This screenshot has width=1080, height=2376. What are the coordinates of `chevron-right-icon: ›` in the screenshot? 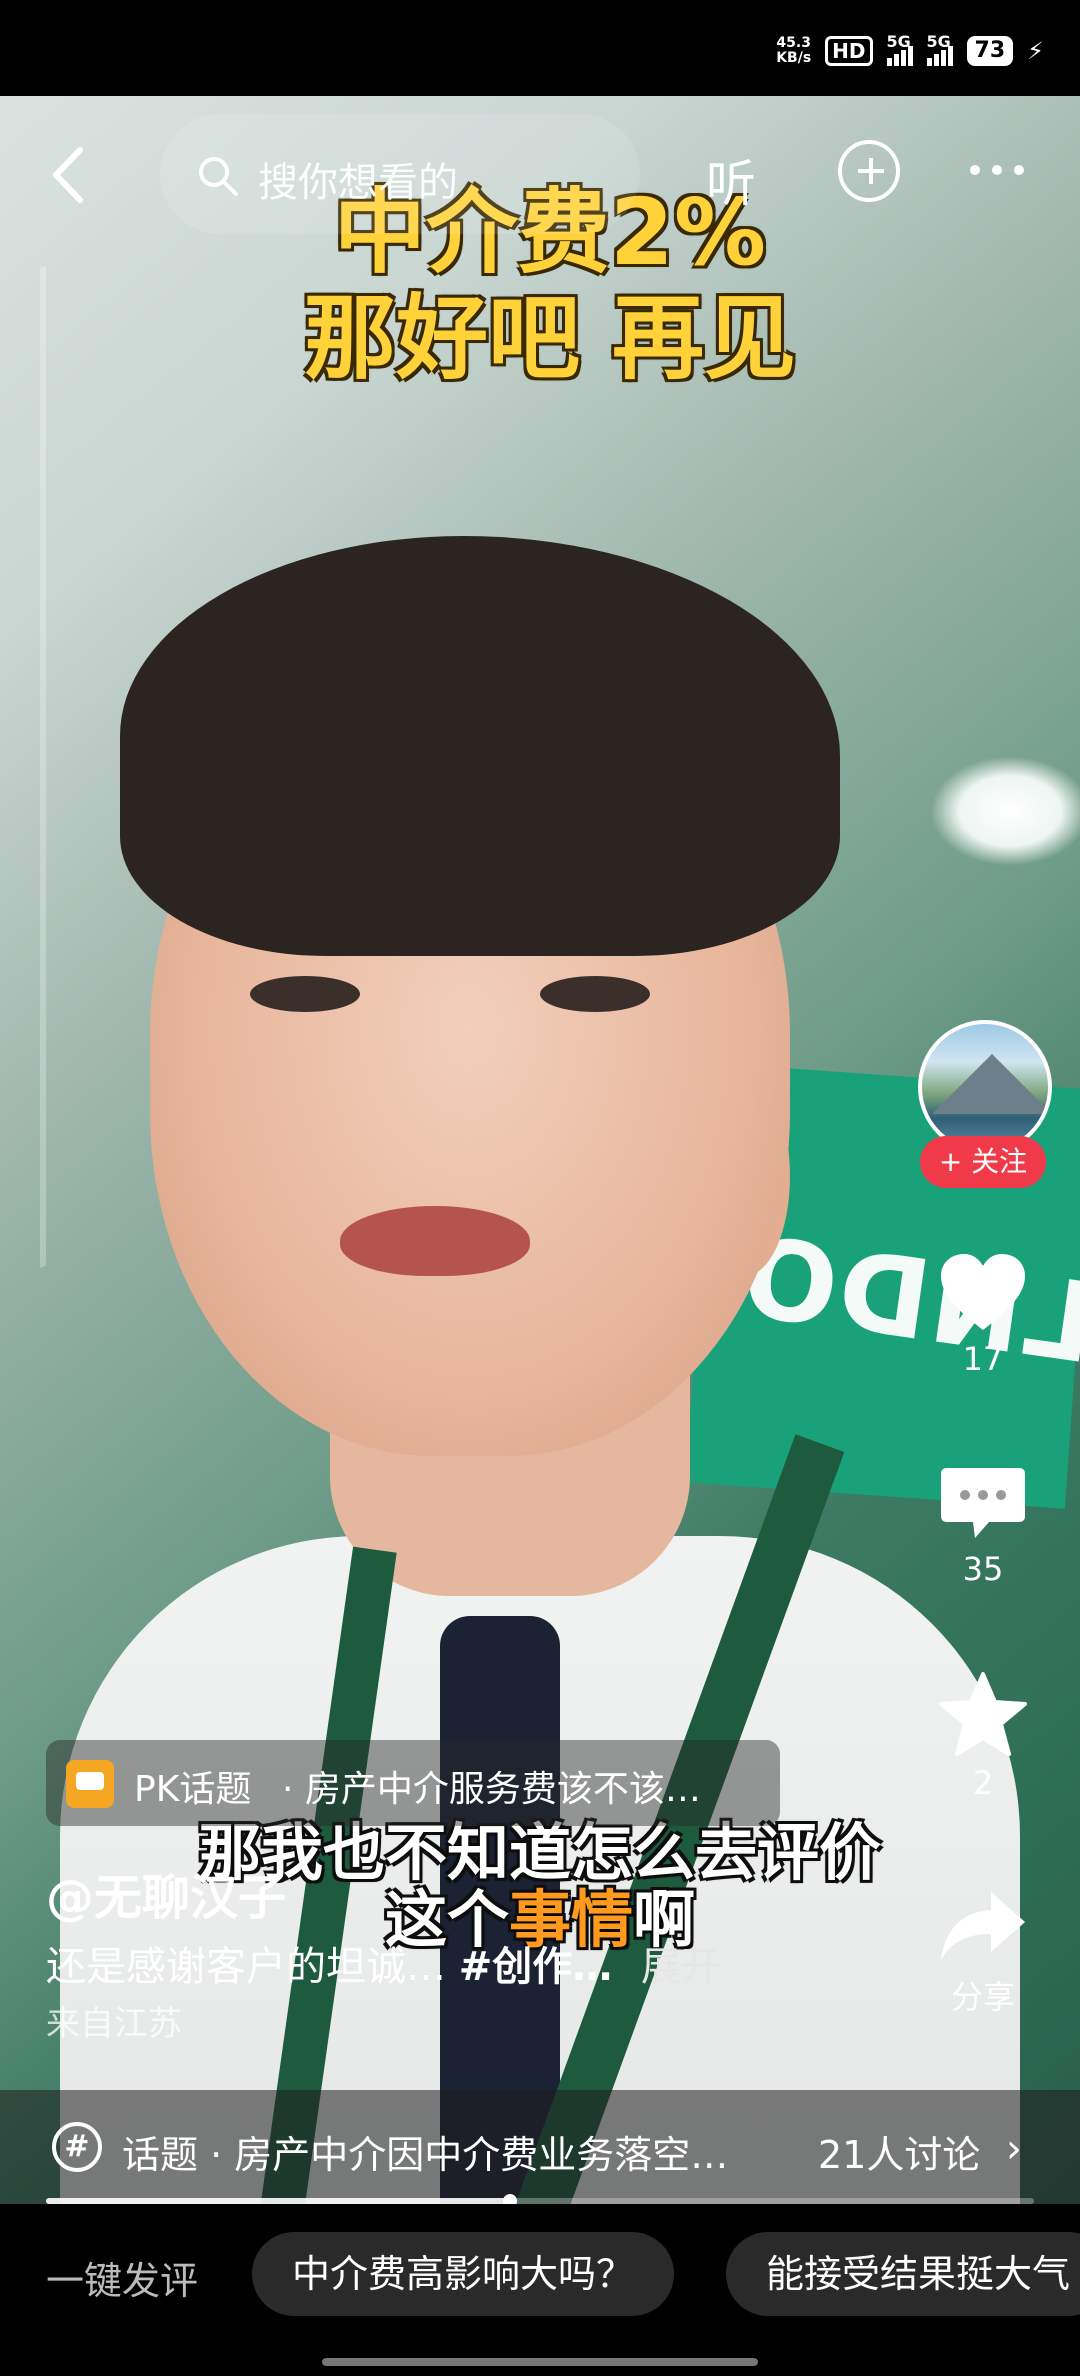 It's located at (1014, 2149).